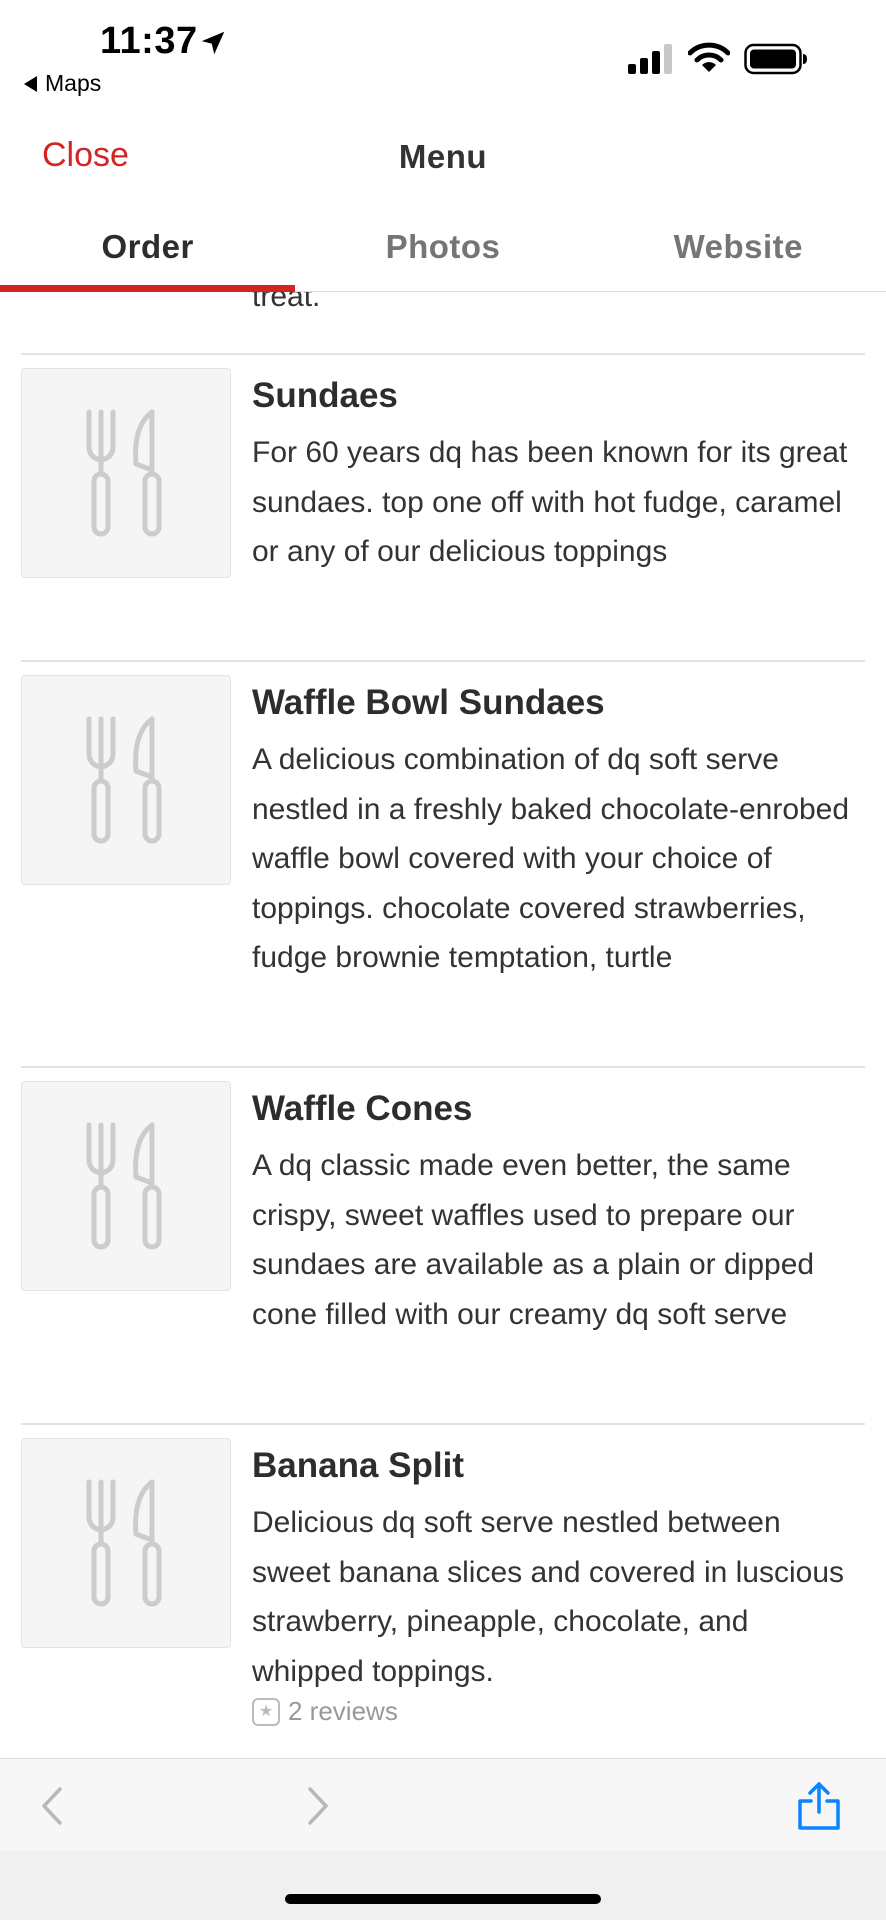 The image size is (886, 1920). What do you see at coordinates (73, 83) in the screenshot?
I see `back-app-label: Maps` at bounding box center [73, 83].